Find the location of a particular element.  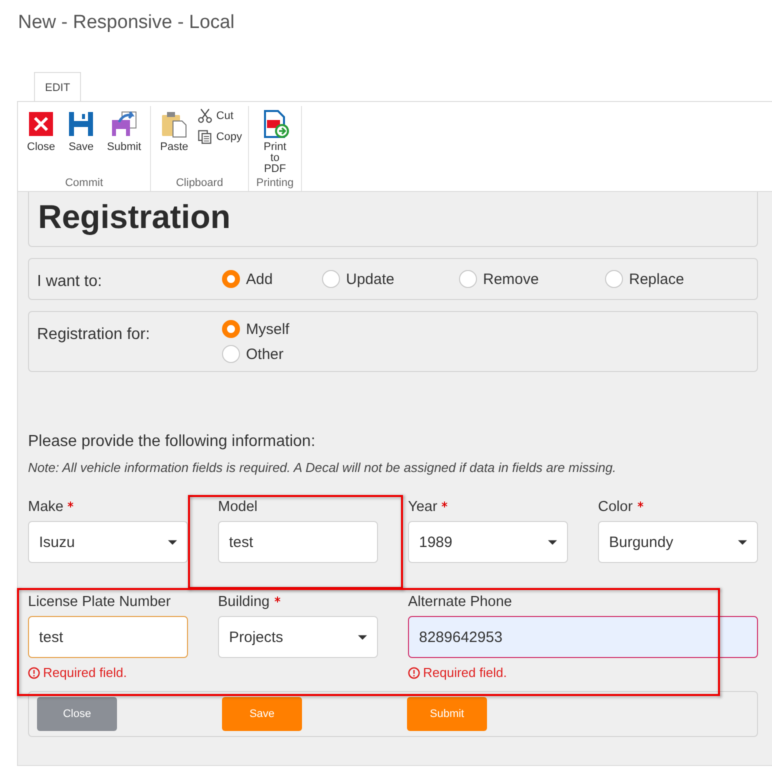

clipboard-button: Paste is located at coordinates (174, 141).